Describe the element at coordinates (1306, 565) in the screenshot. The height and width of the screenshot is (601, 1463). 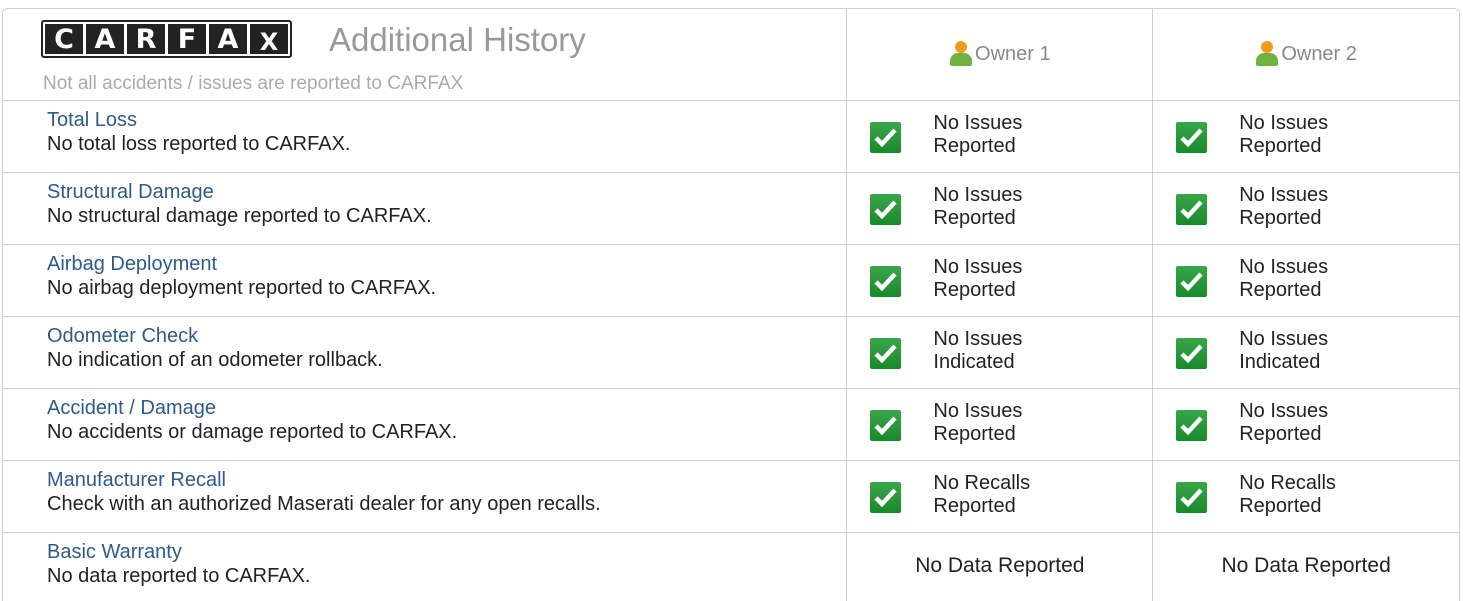
I see `owner-2-no-data: No Data Reported` at that location.